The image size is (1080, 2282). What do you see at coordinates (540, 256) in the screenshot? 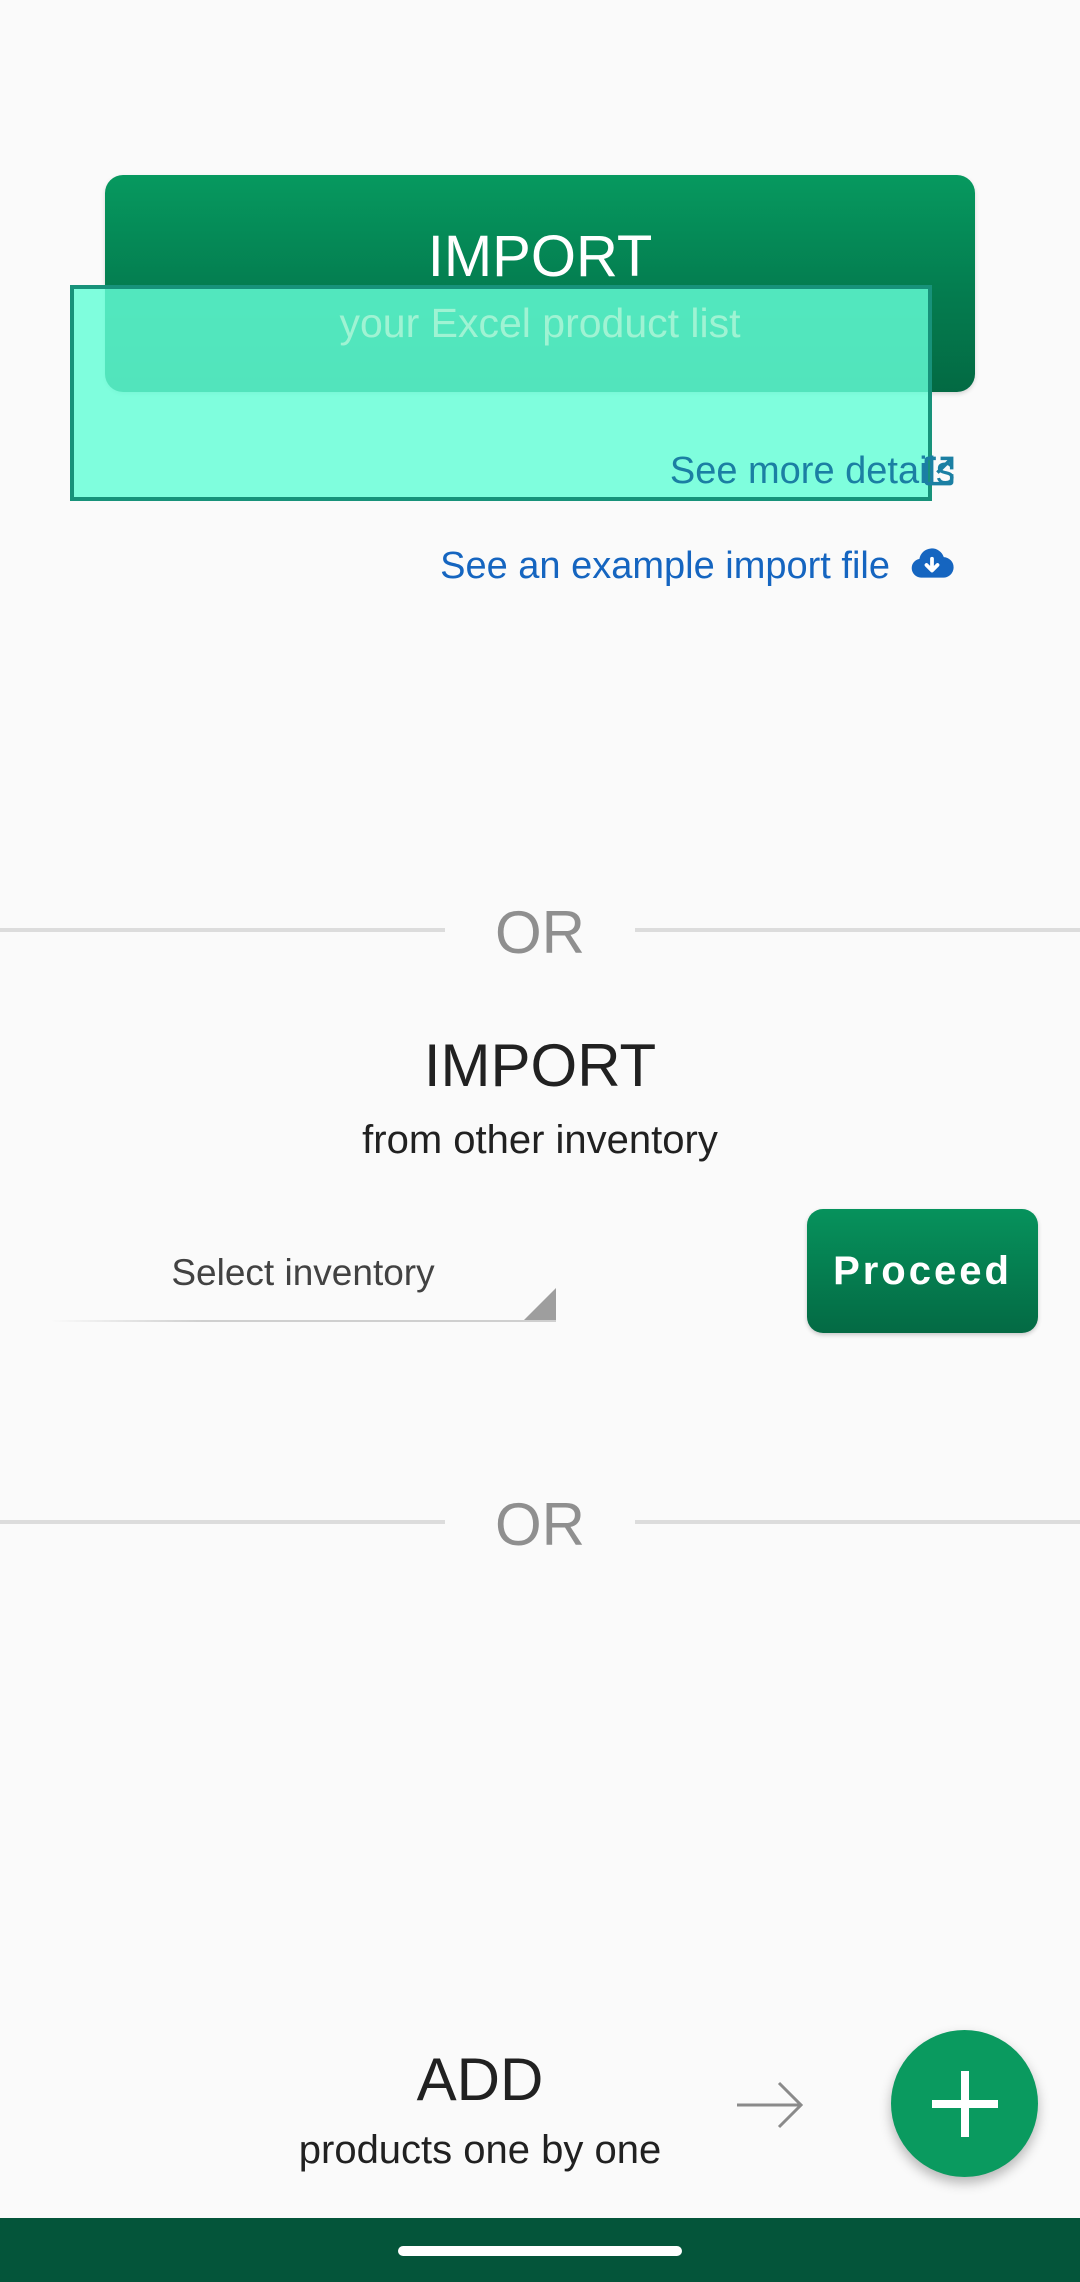
I see `import-excel-title: IMPORT` at bounding box center [540, 256].